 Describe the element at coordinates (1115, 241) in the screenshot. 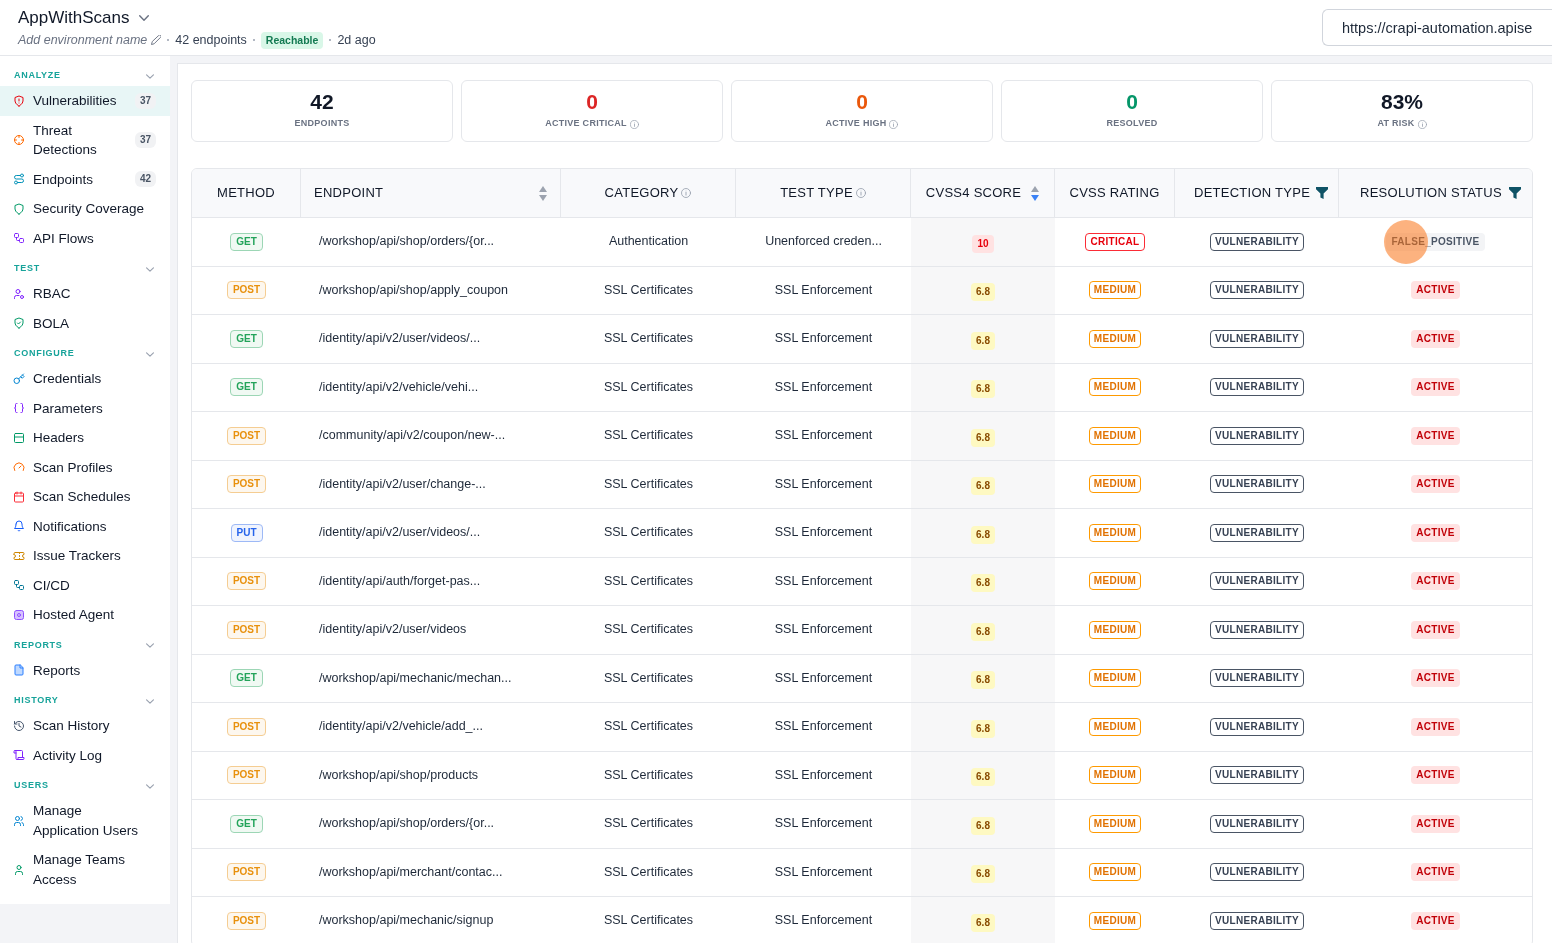

I see `rating-badge: CRITICAL` at that location.